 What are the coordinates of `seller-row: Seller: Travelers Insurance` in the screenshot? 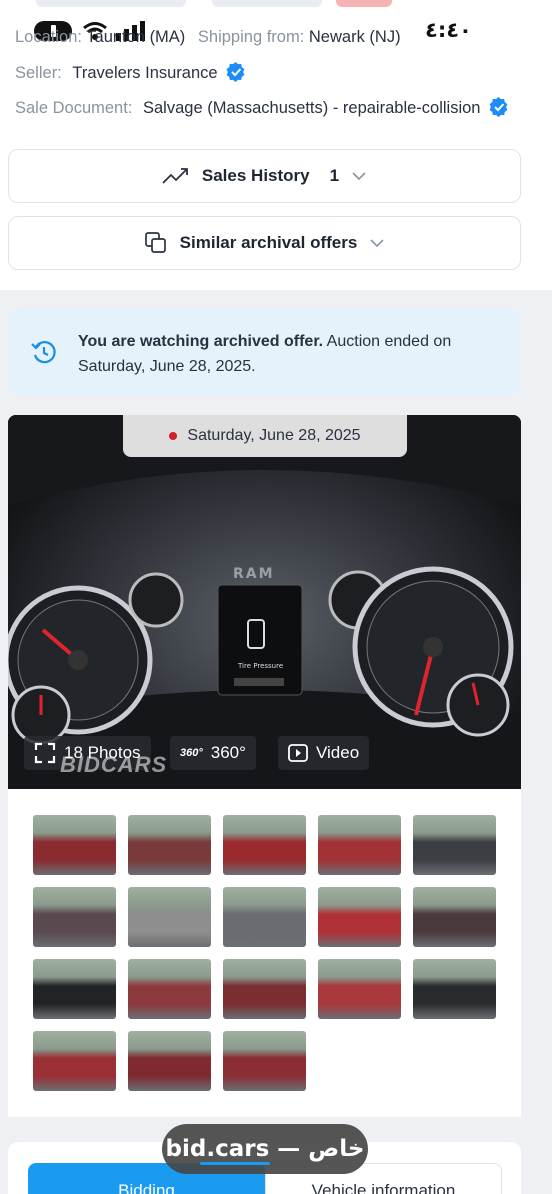 It's located at (130, 72).